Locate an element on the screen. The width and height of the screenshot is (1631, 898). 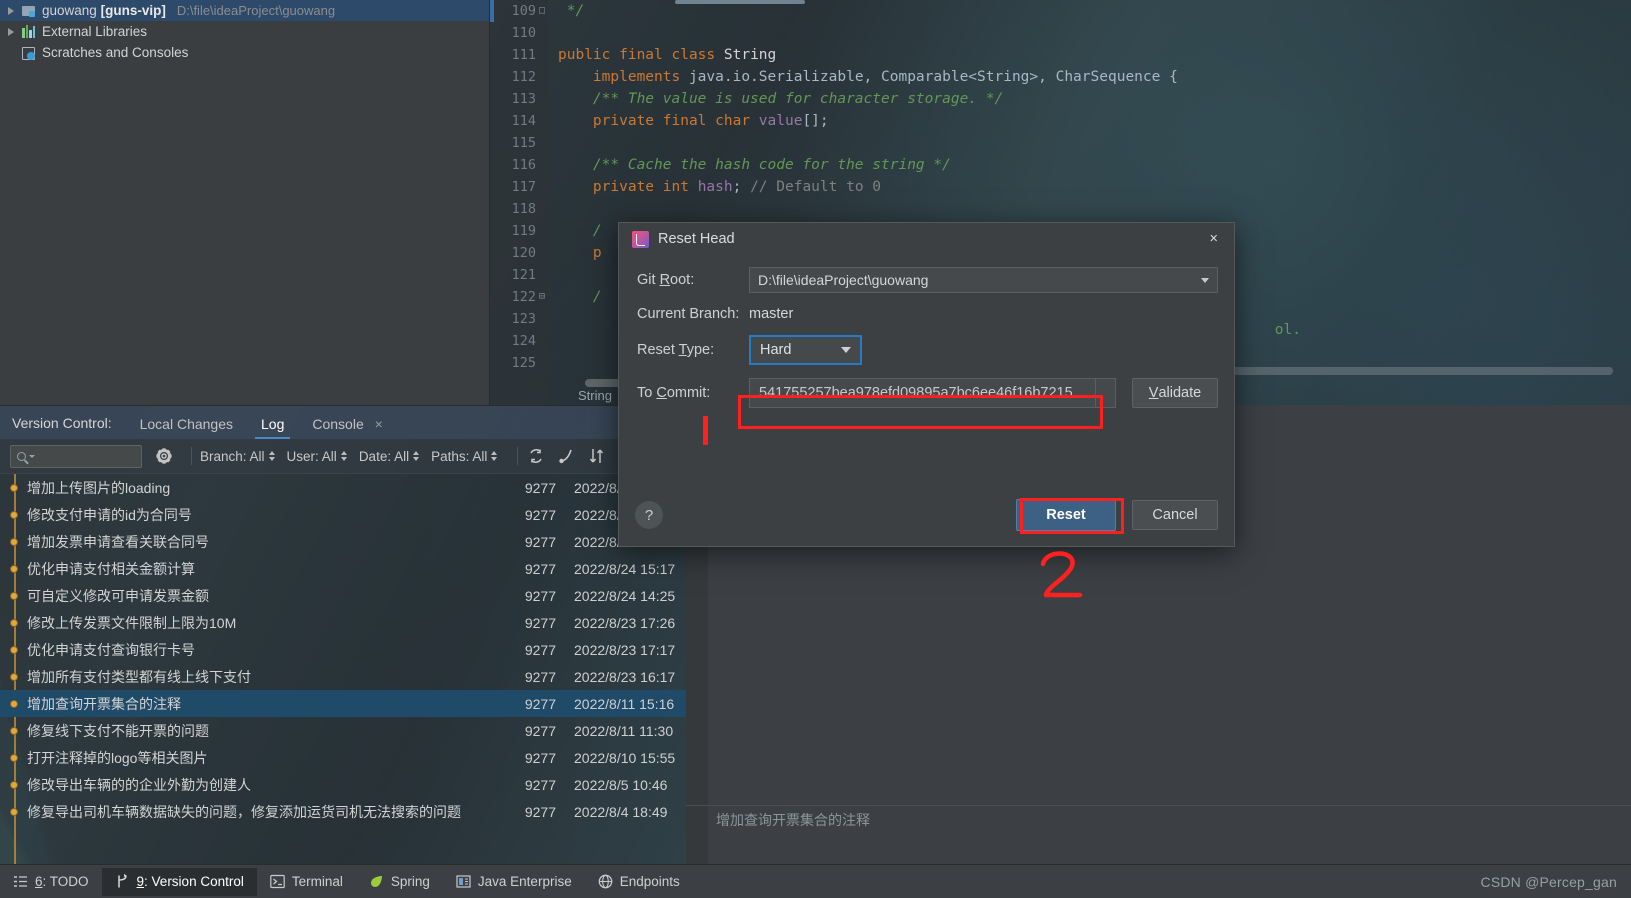
status-item-java-enterprise: Java Enterprise is located at coordinates (514, 882).